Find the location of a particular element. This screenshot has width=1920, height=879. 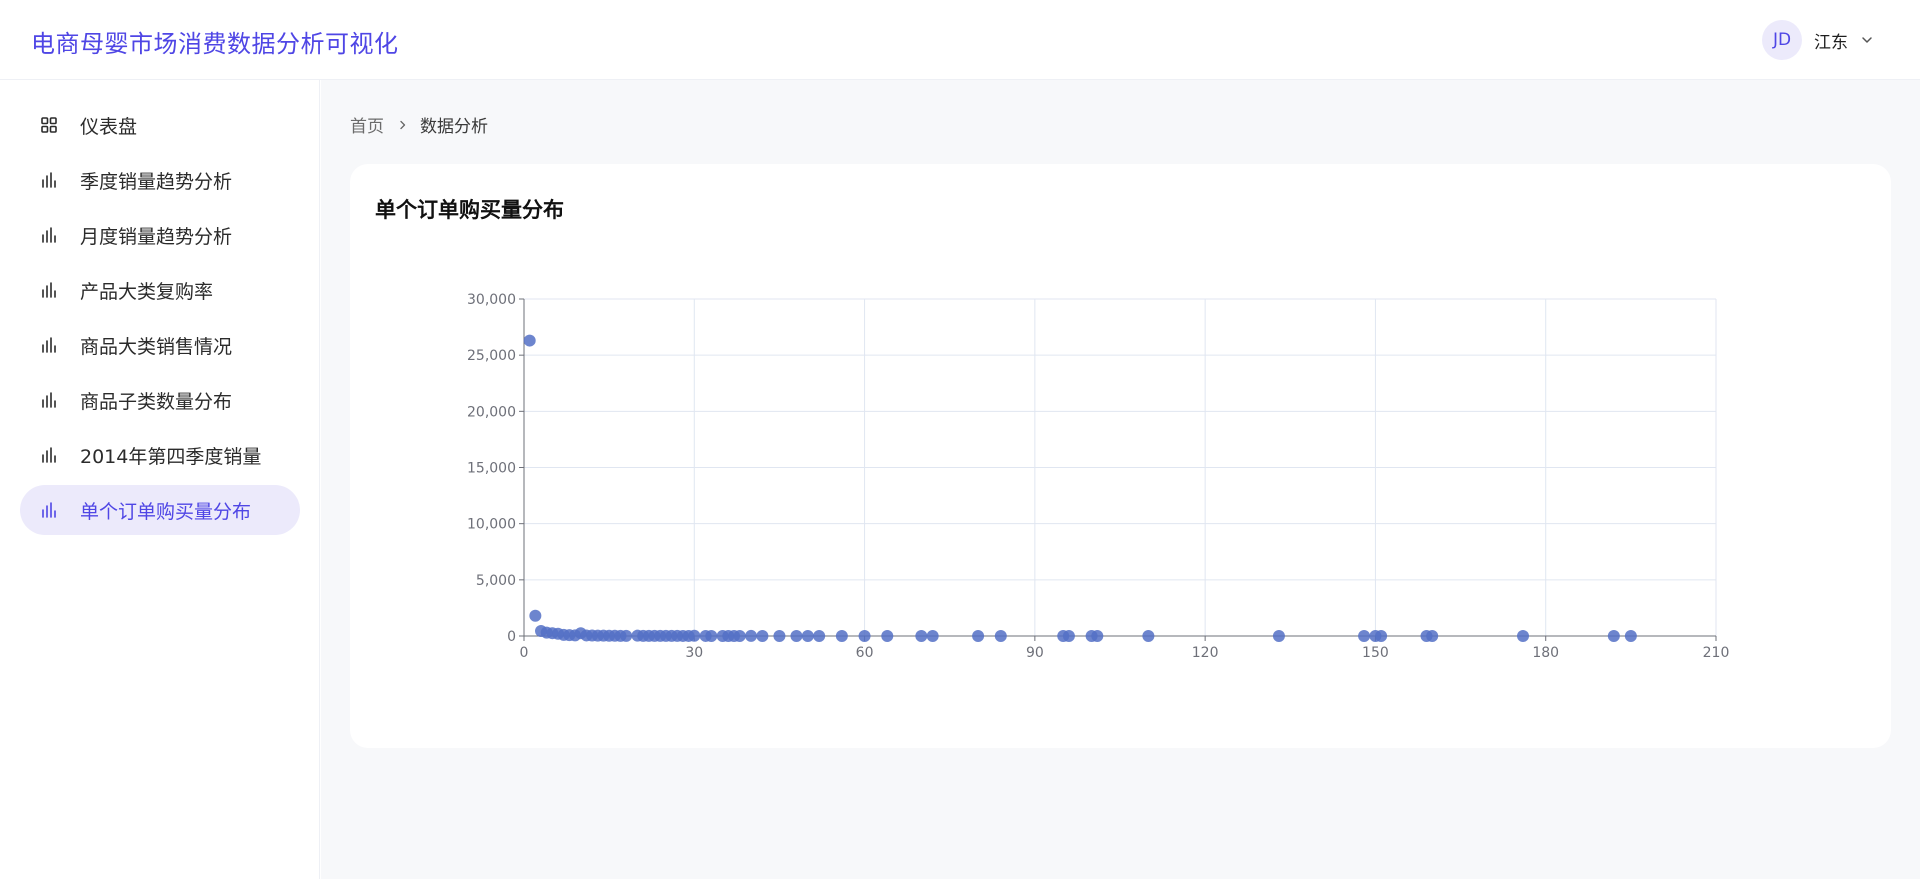

sidebar-item-category-sales: 商品大类销售情况 is located at coordinates (160, 345).